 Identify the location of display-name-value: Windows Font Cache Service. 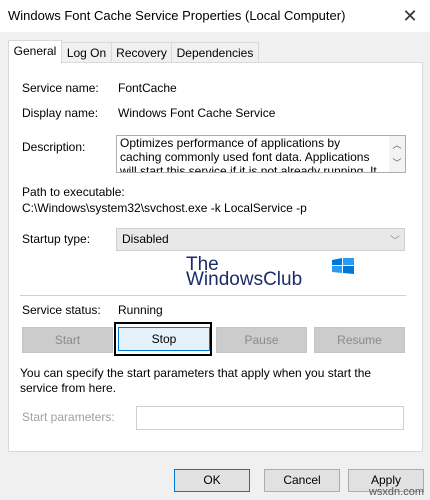
(197, 113).